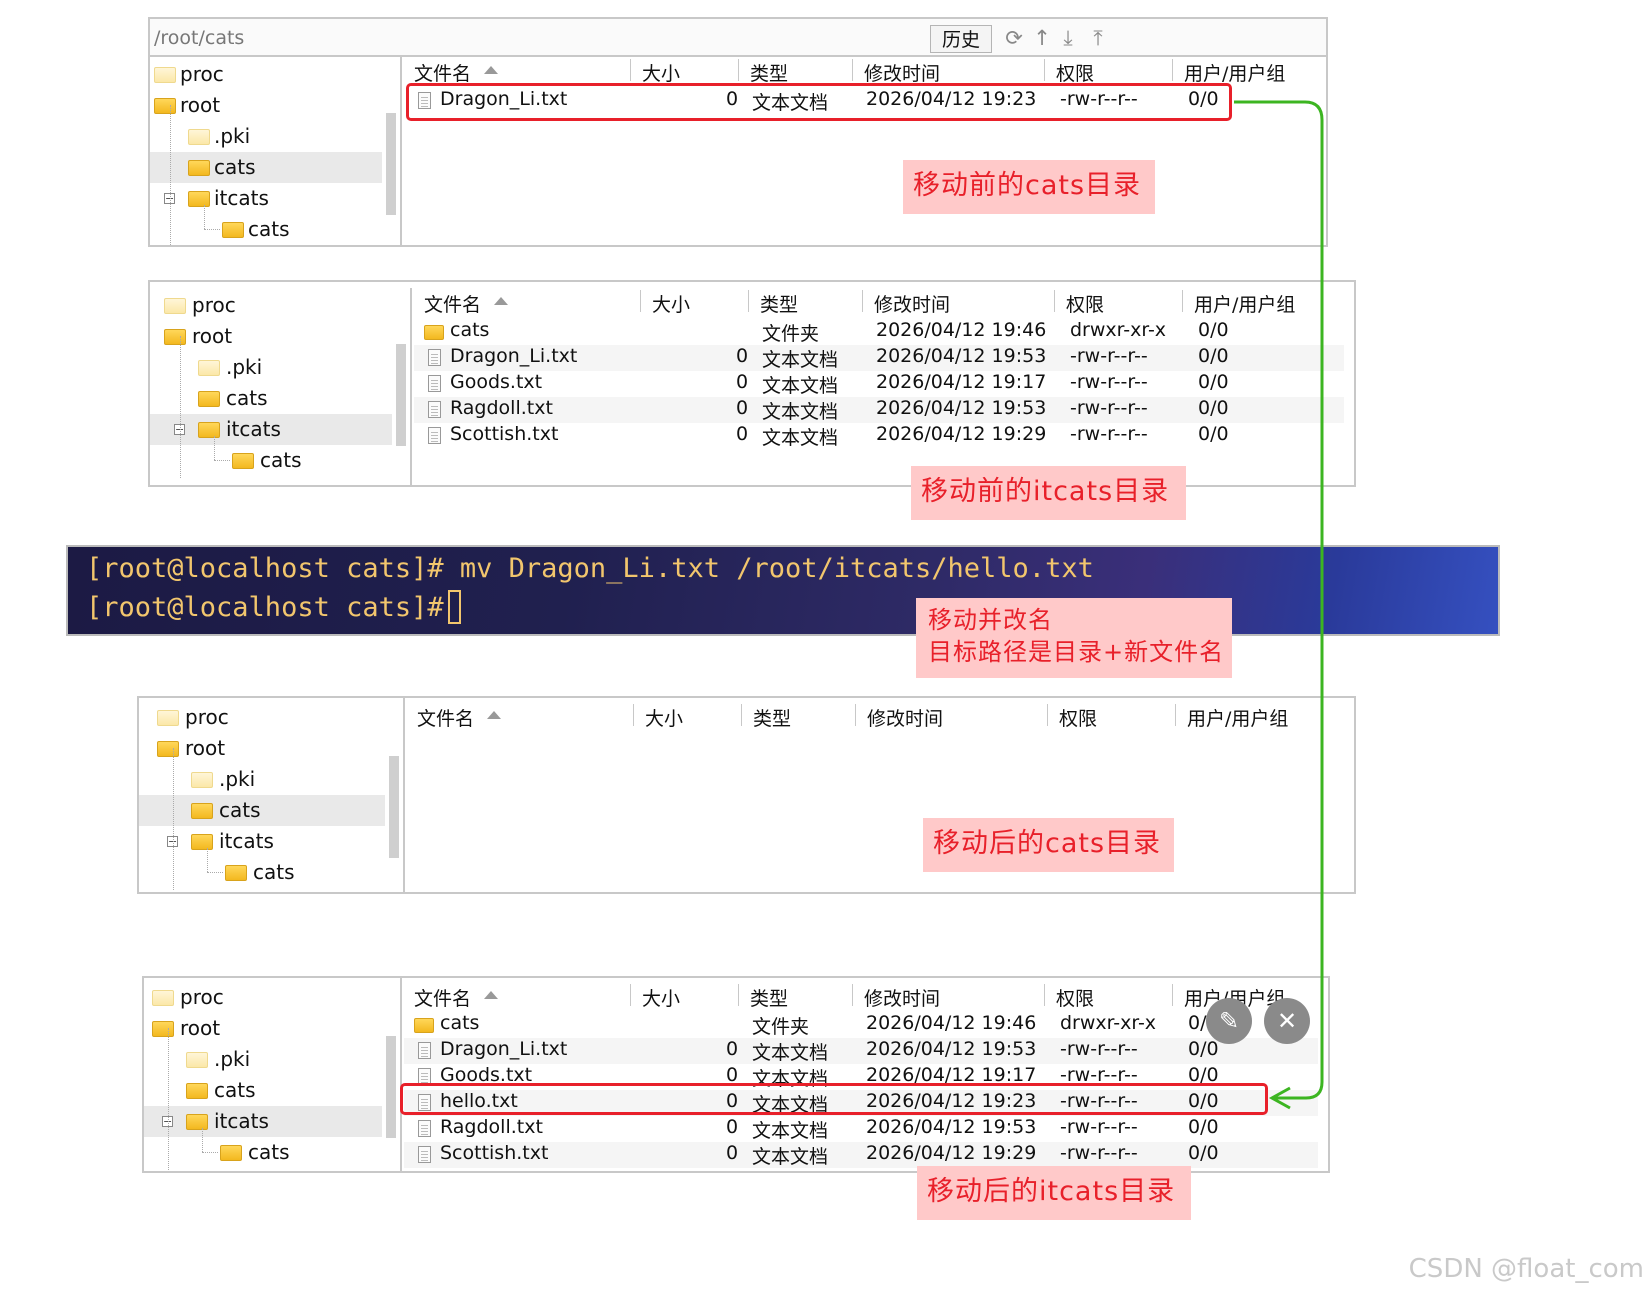 Image resolution: width=1650 pixels, height=1290 pixels. I want to click on upload-icon: ⤒, so click(1098, 38).